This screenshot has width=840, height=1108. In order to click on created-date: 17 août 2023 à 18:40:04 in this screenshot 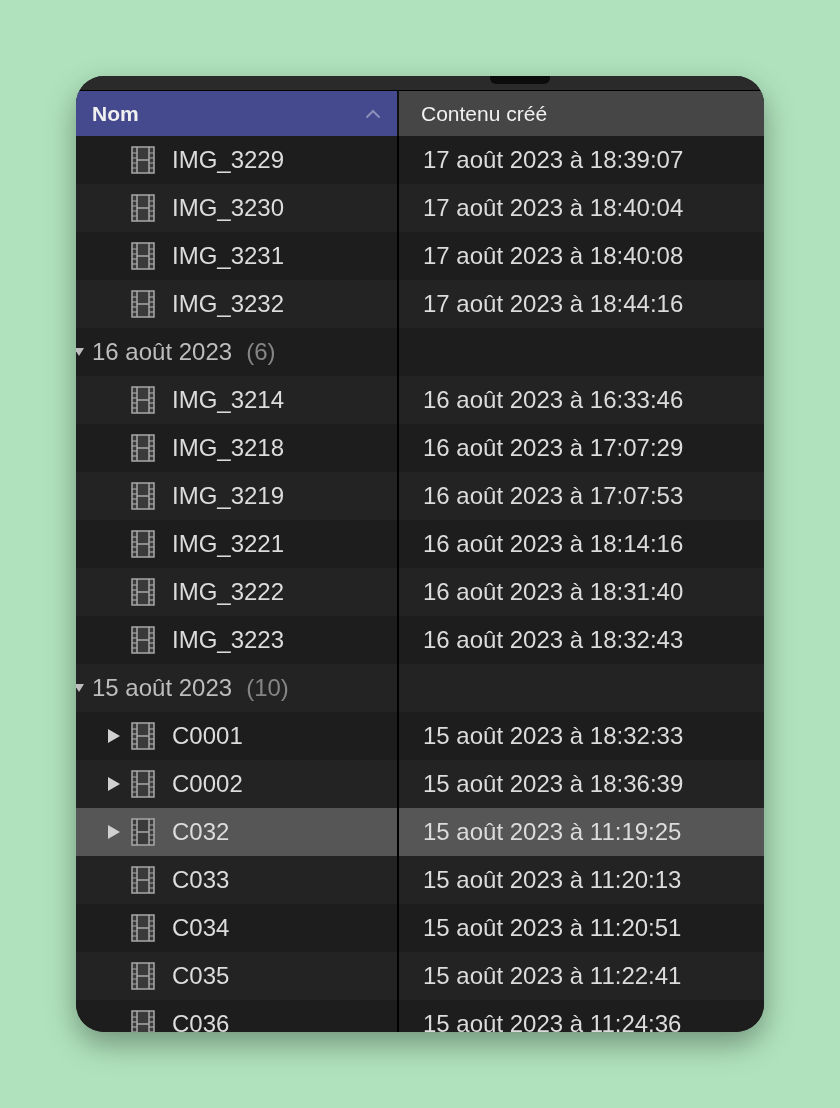, I will do `click(553, 208)`.